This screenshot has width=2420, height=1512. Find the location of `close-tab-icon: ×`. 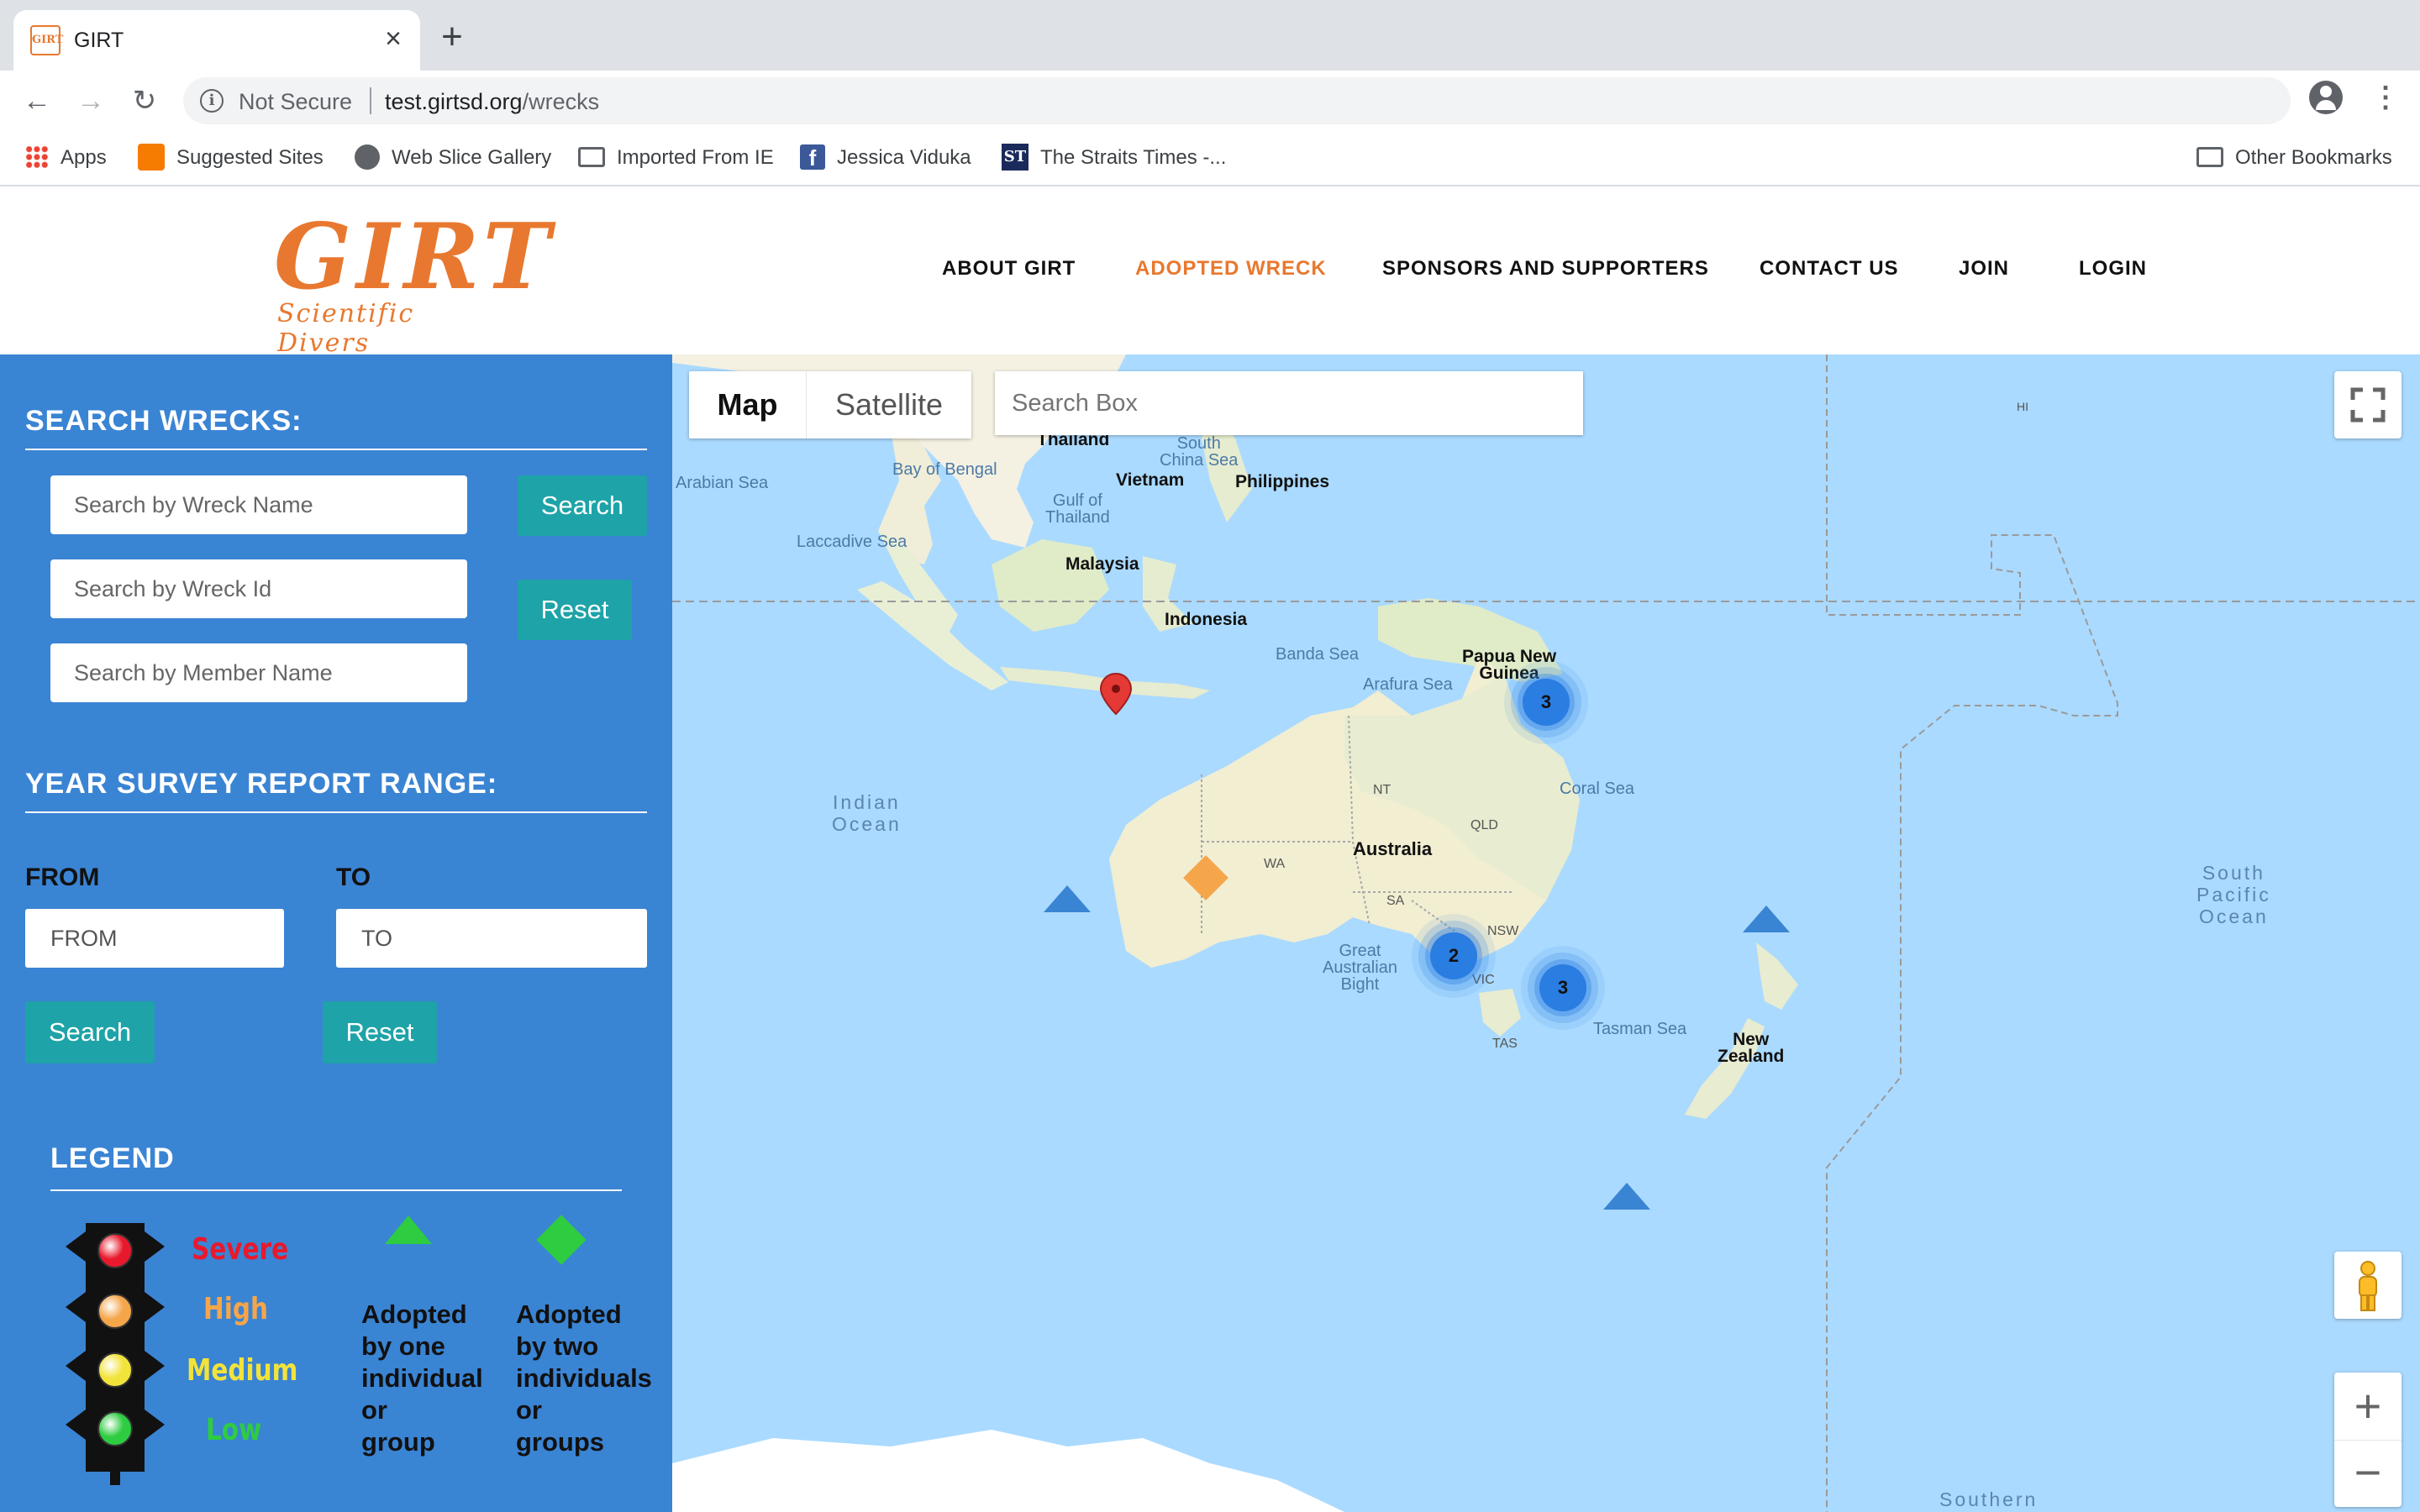

close-tab-icon: × is located at coordinates (393, 38).